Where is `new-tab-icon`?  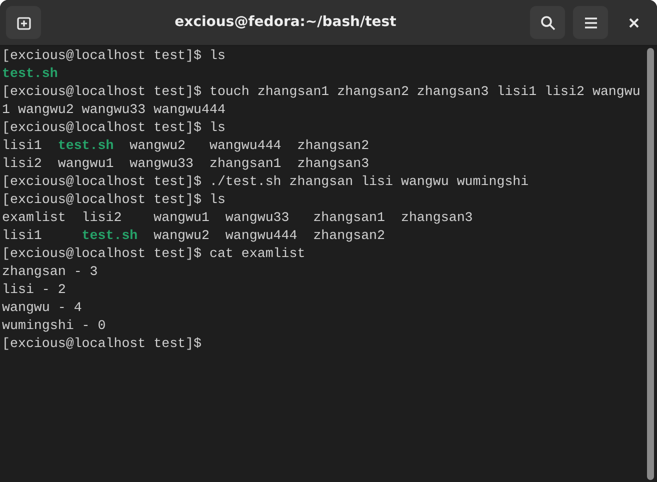
new-tab-icon is located at coordinates (24, 22).